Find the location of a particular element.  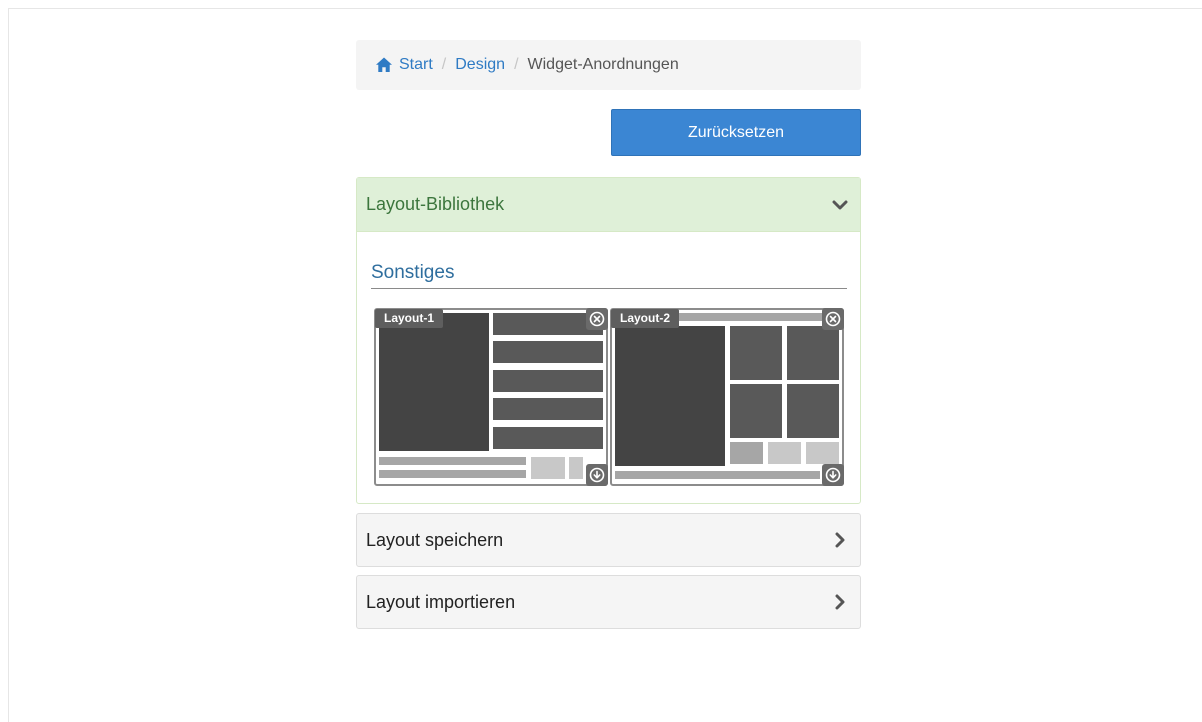

layout-thumbnail-2: Layout-2 is located at coordinates (727, 397).